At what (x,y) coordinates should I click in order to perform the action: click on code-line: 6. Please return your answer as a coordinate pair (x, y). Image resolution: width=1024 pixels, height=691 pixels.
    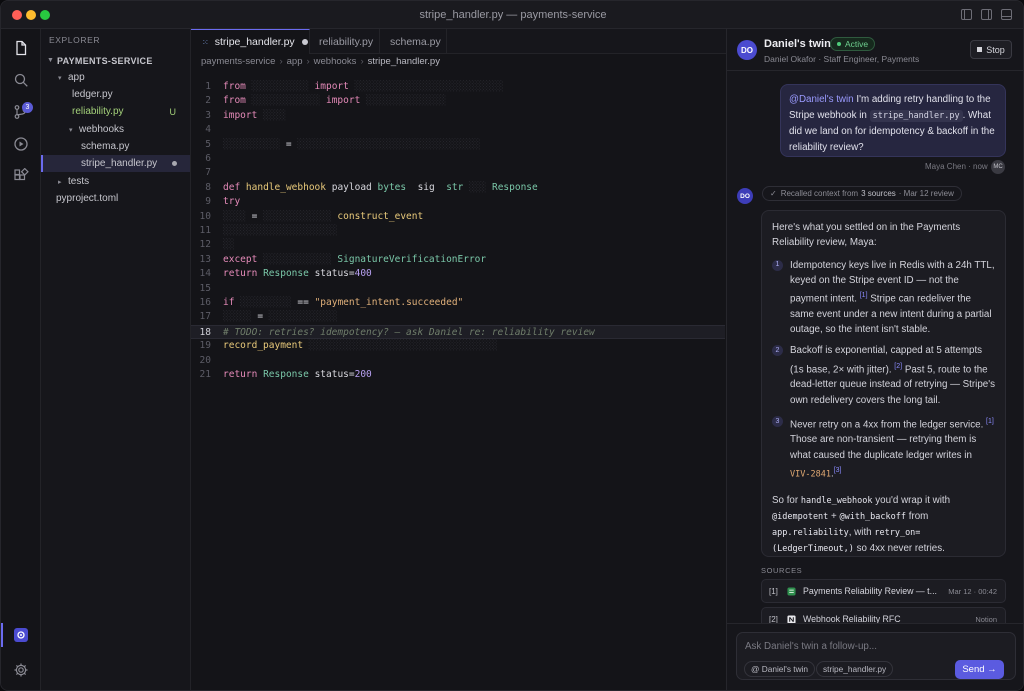
    Looking at the image, I should click on (208, 158).